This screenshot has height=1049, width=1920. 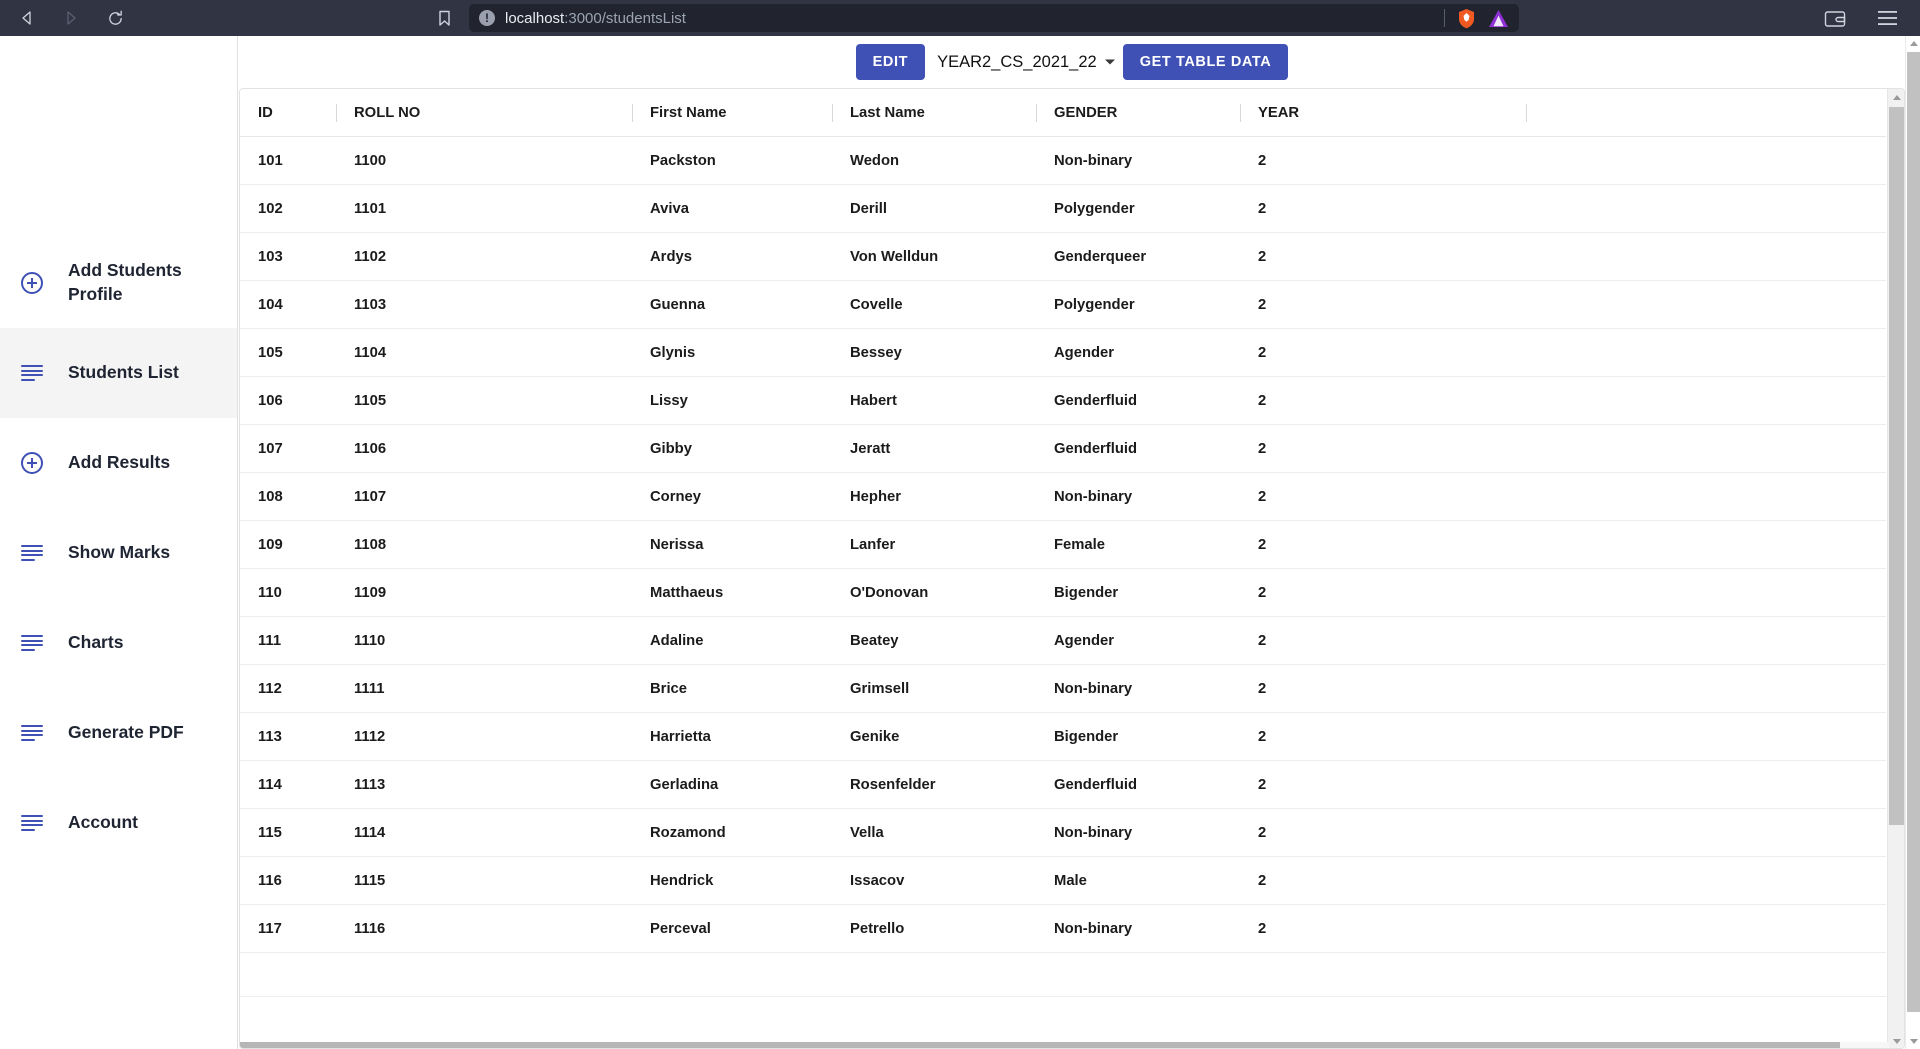 What do you see at coordinates (118, 283) in the screenshot?
I see `sidebar-item-add-students-profile: Add Students Profile` at bounding box center [118, 283].